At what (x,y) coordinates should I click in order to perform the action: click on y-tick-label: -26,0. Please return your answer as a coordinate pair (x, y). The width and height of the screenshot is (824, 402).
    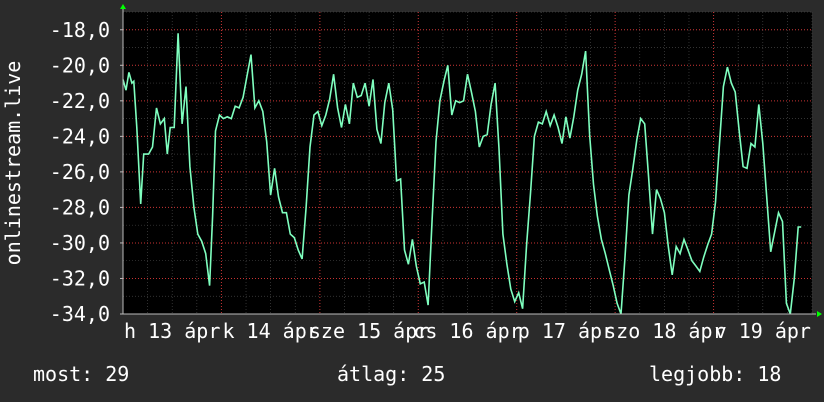
    Looking at the image, I should click on (80, 172).